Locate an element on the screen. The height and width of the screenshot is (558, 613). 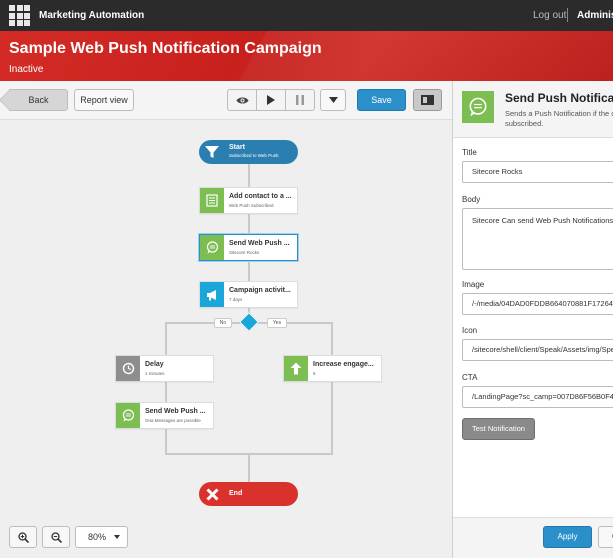
megaphone-icon is located at coordinates (212, 294).